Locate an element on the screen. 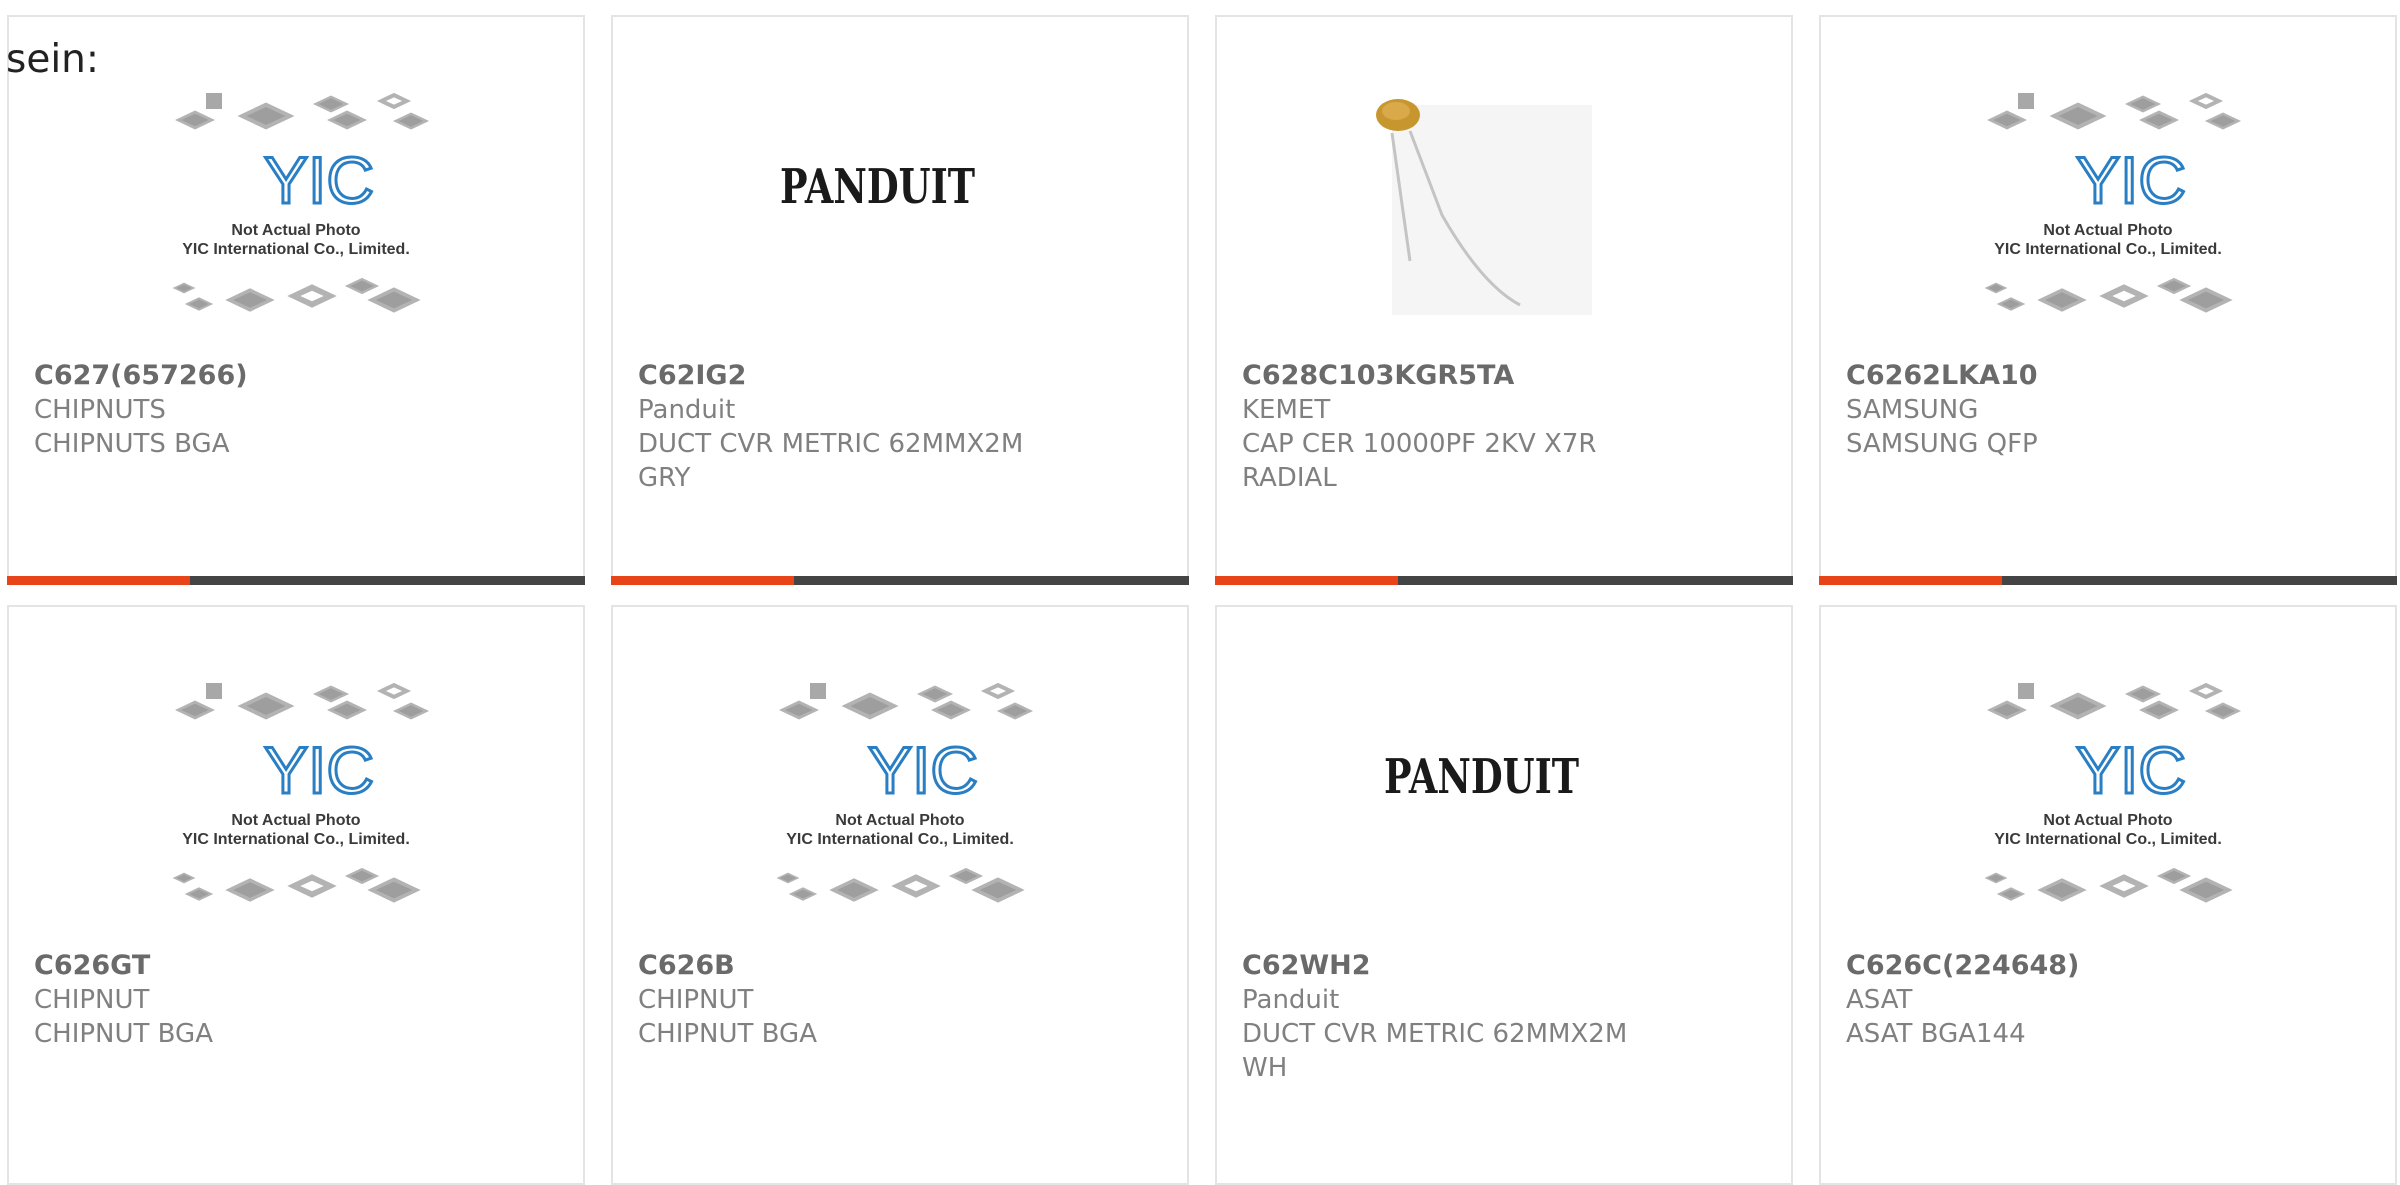 Image resolution: width=2400 pixels, height=1185 pixels. description: DUCT CVR METRIC 62MMX2M GRY is located at coordinates (831, 461).